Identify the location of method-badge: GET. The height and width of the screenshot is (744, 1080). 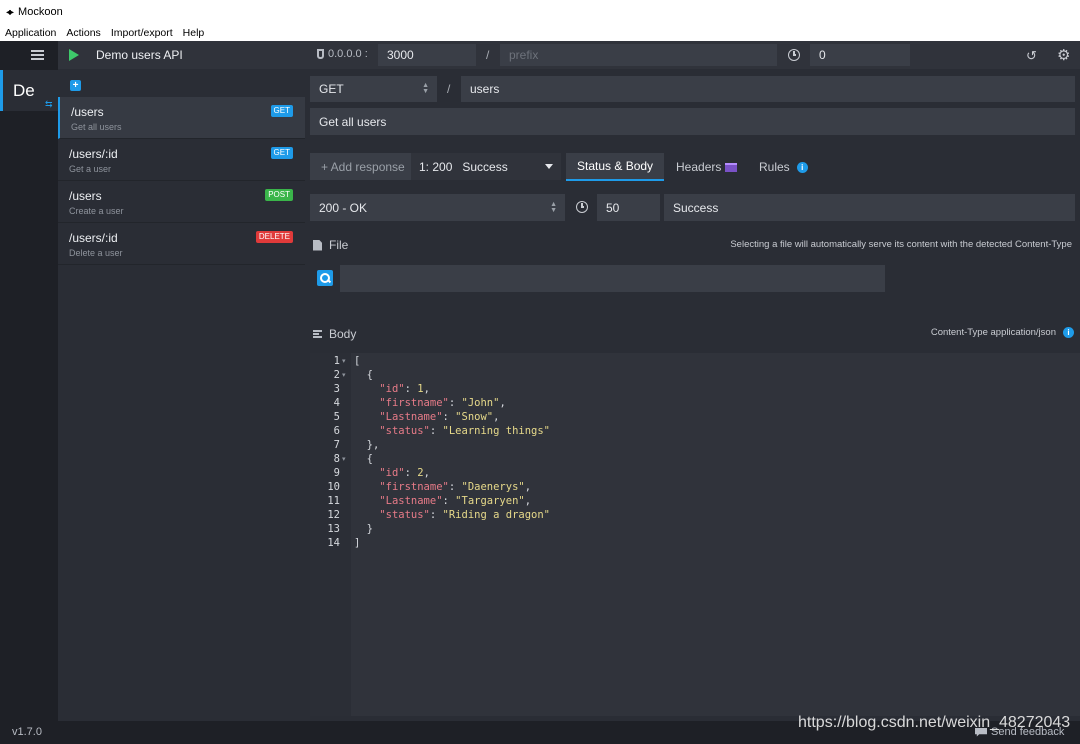
(281, 111).